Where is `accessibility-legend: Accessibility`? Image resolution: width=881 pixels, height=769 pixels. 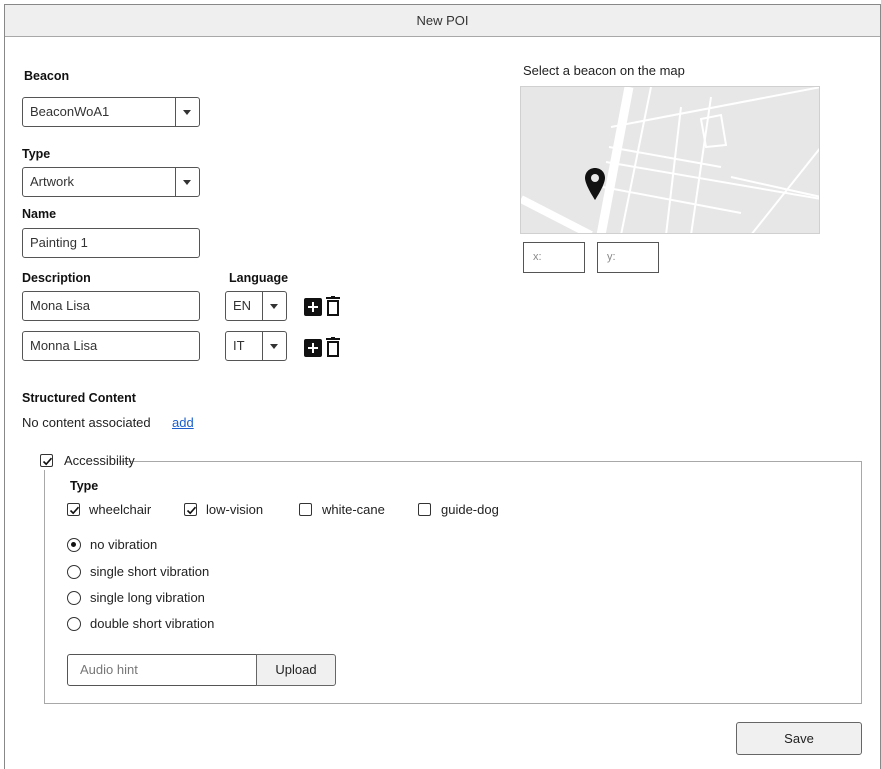 accessibility-legend: Accessibility is located at coordinates (84, 461).